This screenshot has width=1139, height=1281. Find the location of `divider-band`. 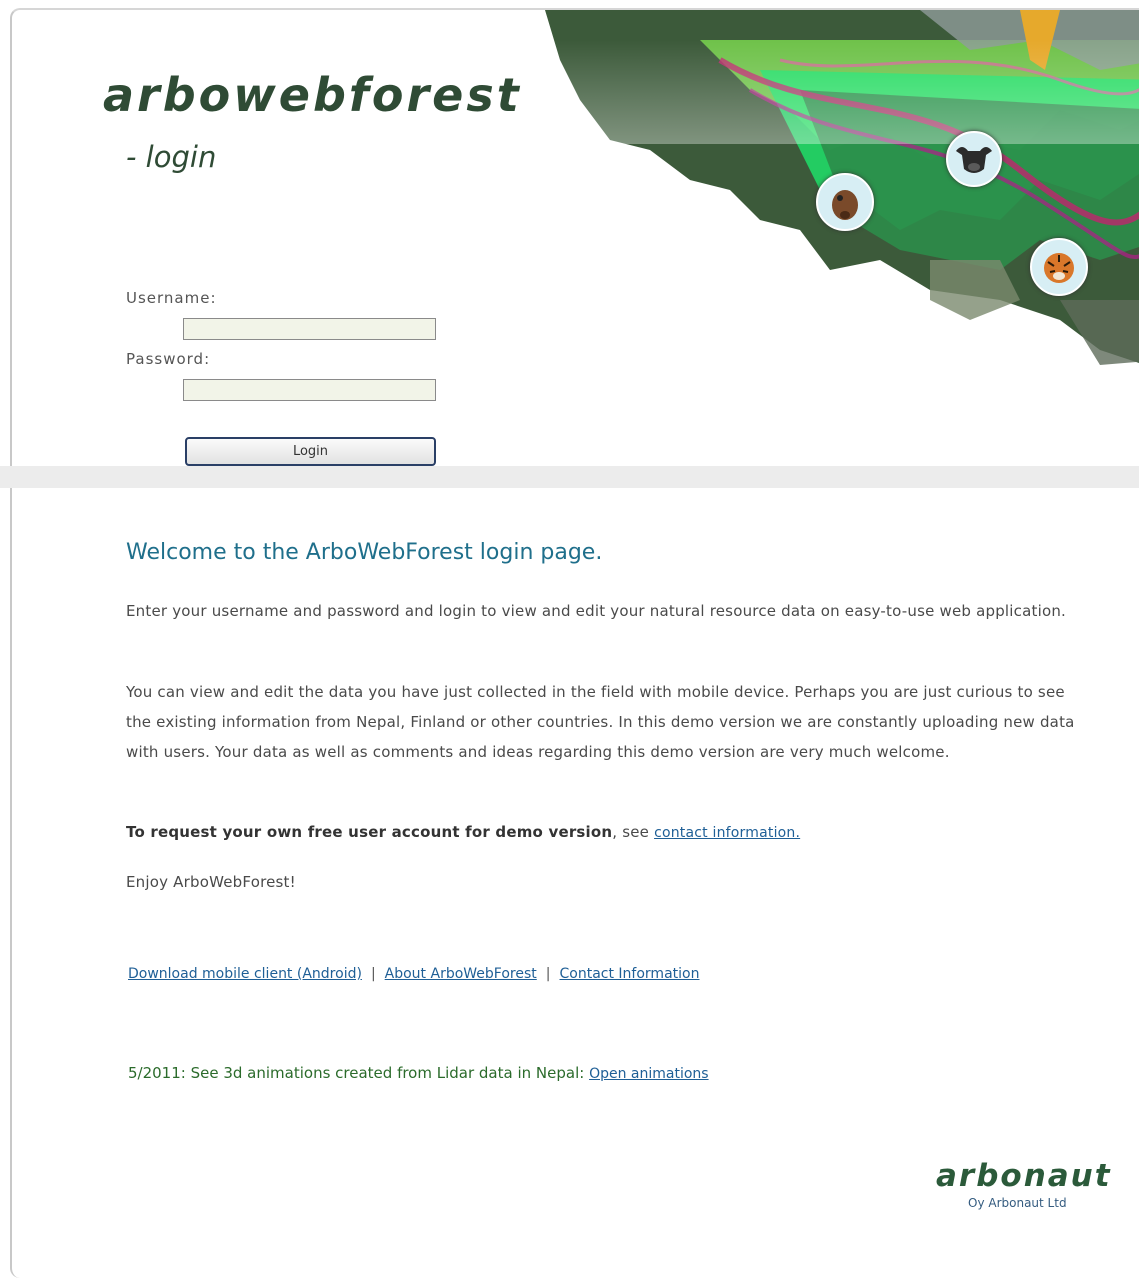

divider-band is located at coordinates (569, 477).